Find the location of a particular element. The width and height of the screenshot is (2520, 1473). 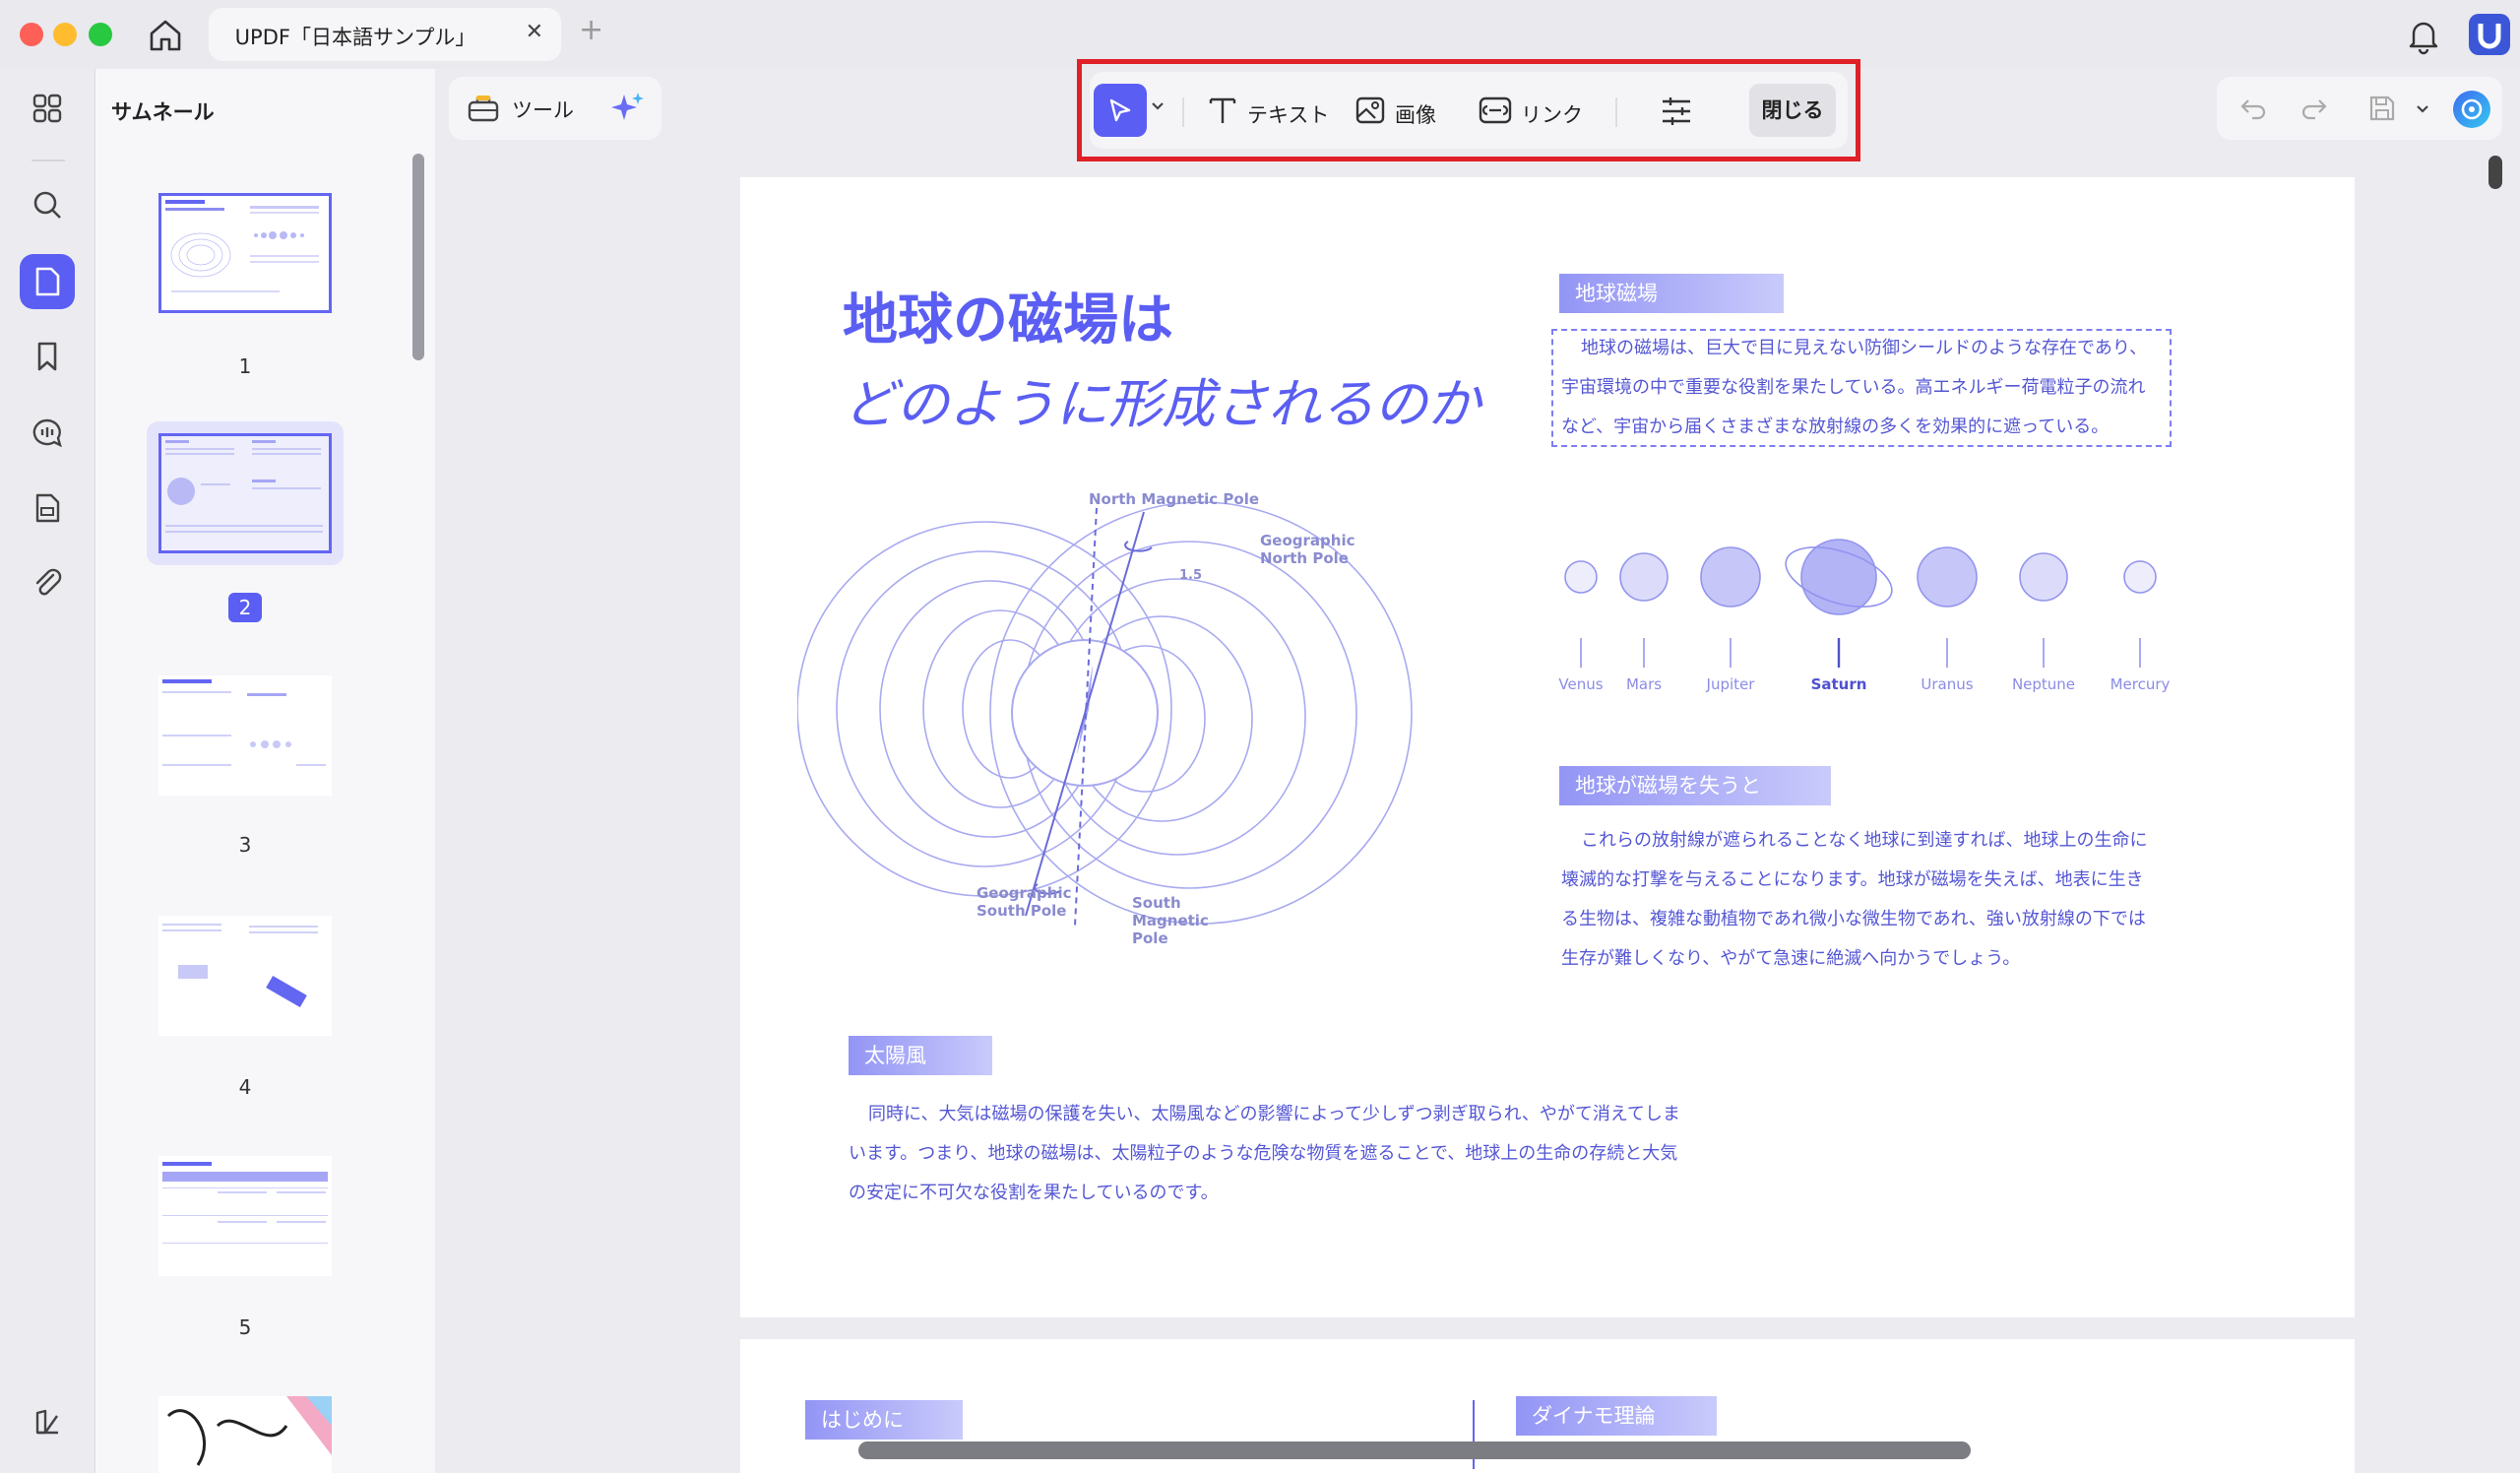

ai-assistant-icon is located at coordinates (2471, 109).